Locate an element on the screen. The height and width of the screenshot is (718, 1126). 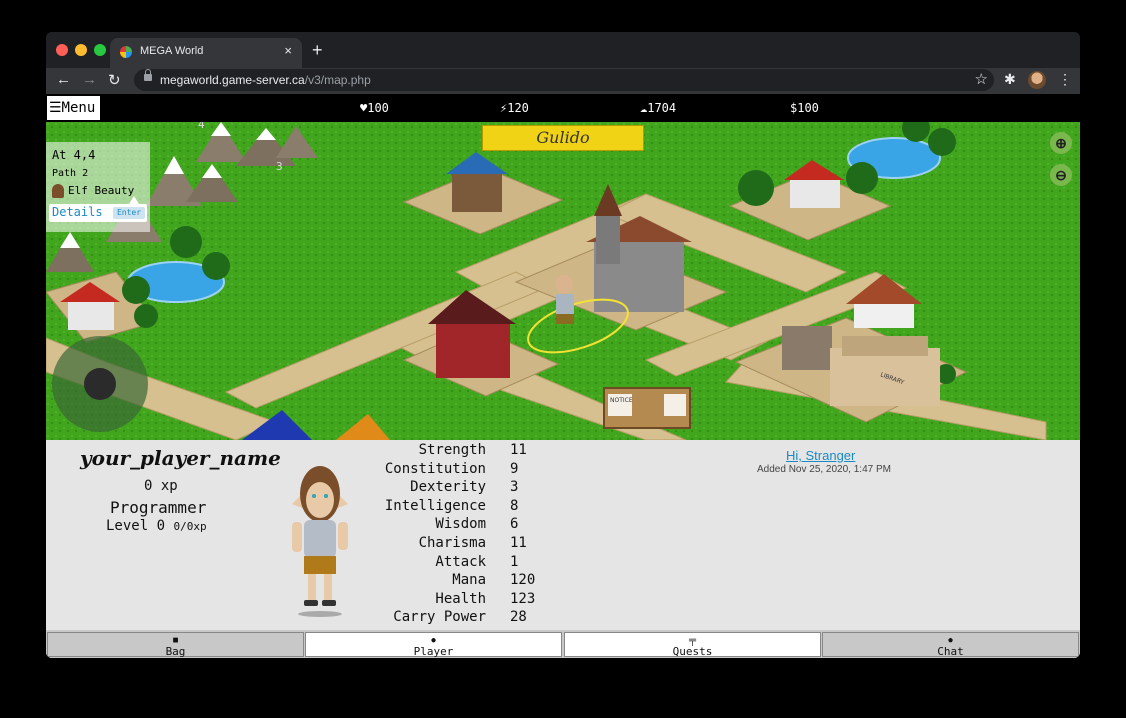
location-banner: Gulido is located at coordinates (563, 138).